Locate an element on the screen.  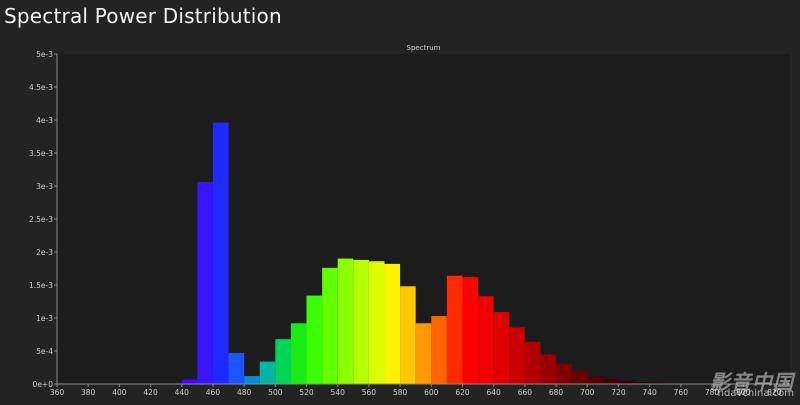
watermark: 影音中国 hdavchina.com is located at coordinates (752, 384).